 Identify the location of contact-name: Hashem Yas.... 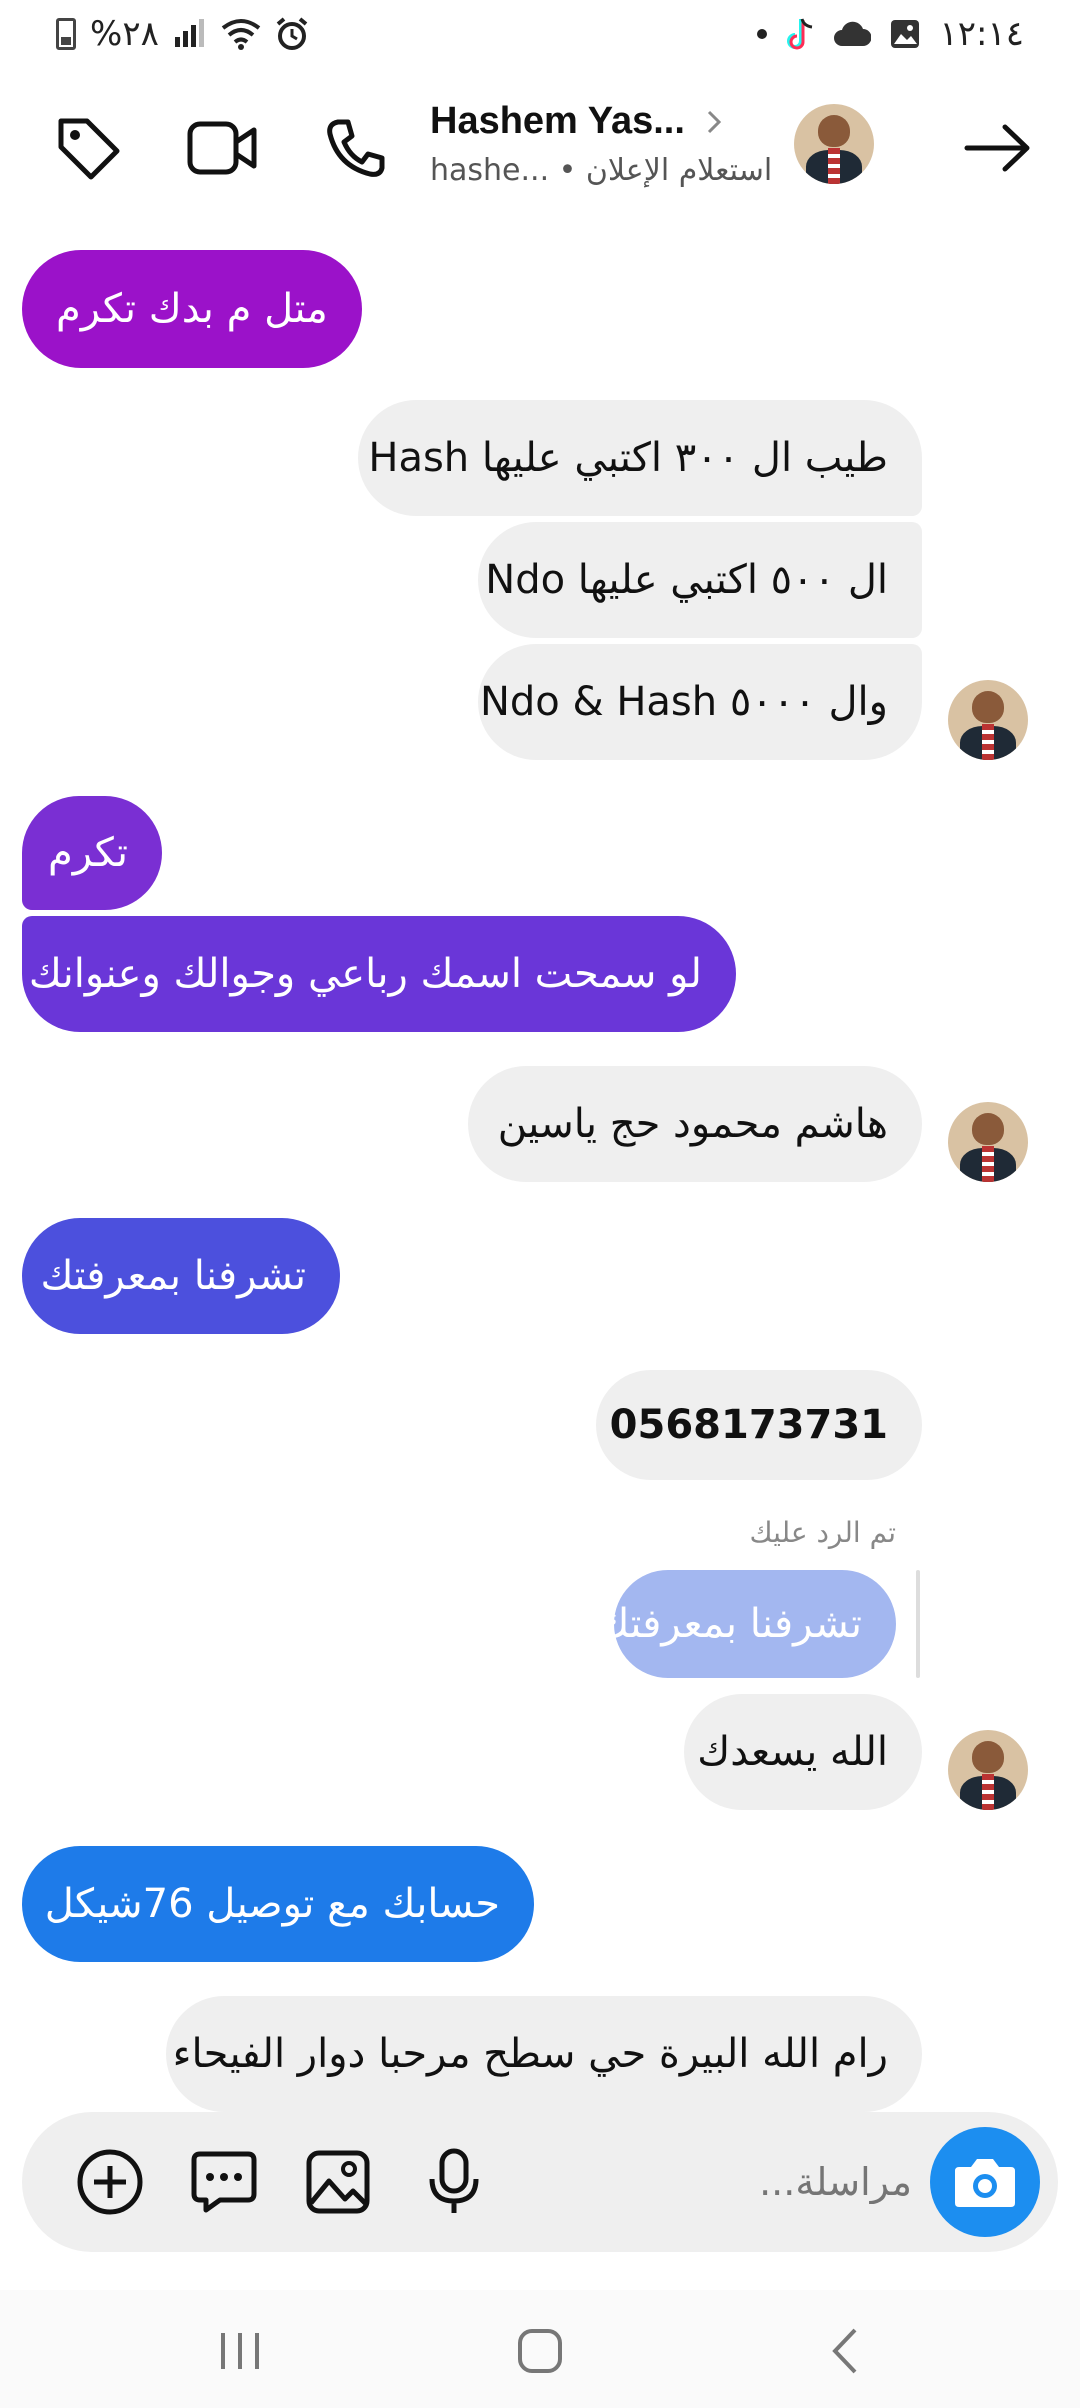
(557, 121).